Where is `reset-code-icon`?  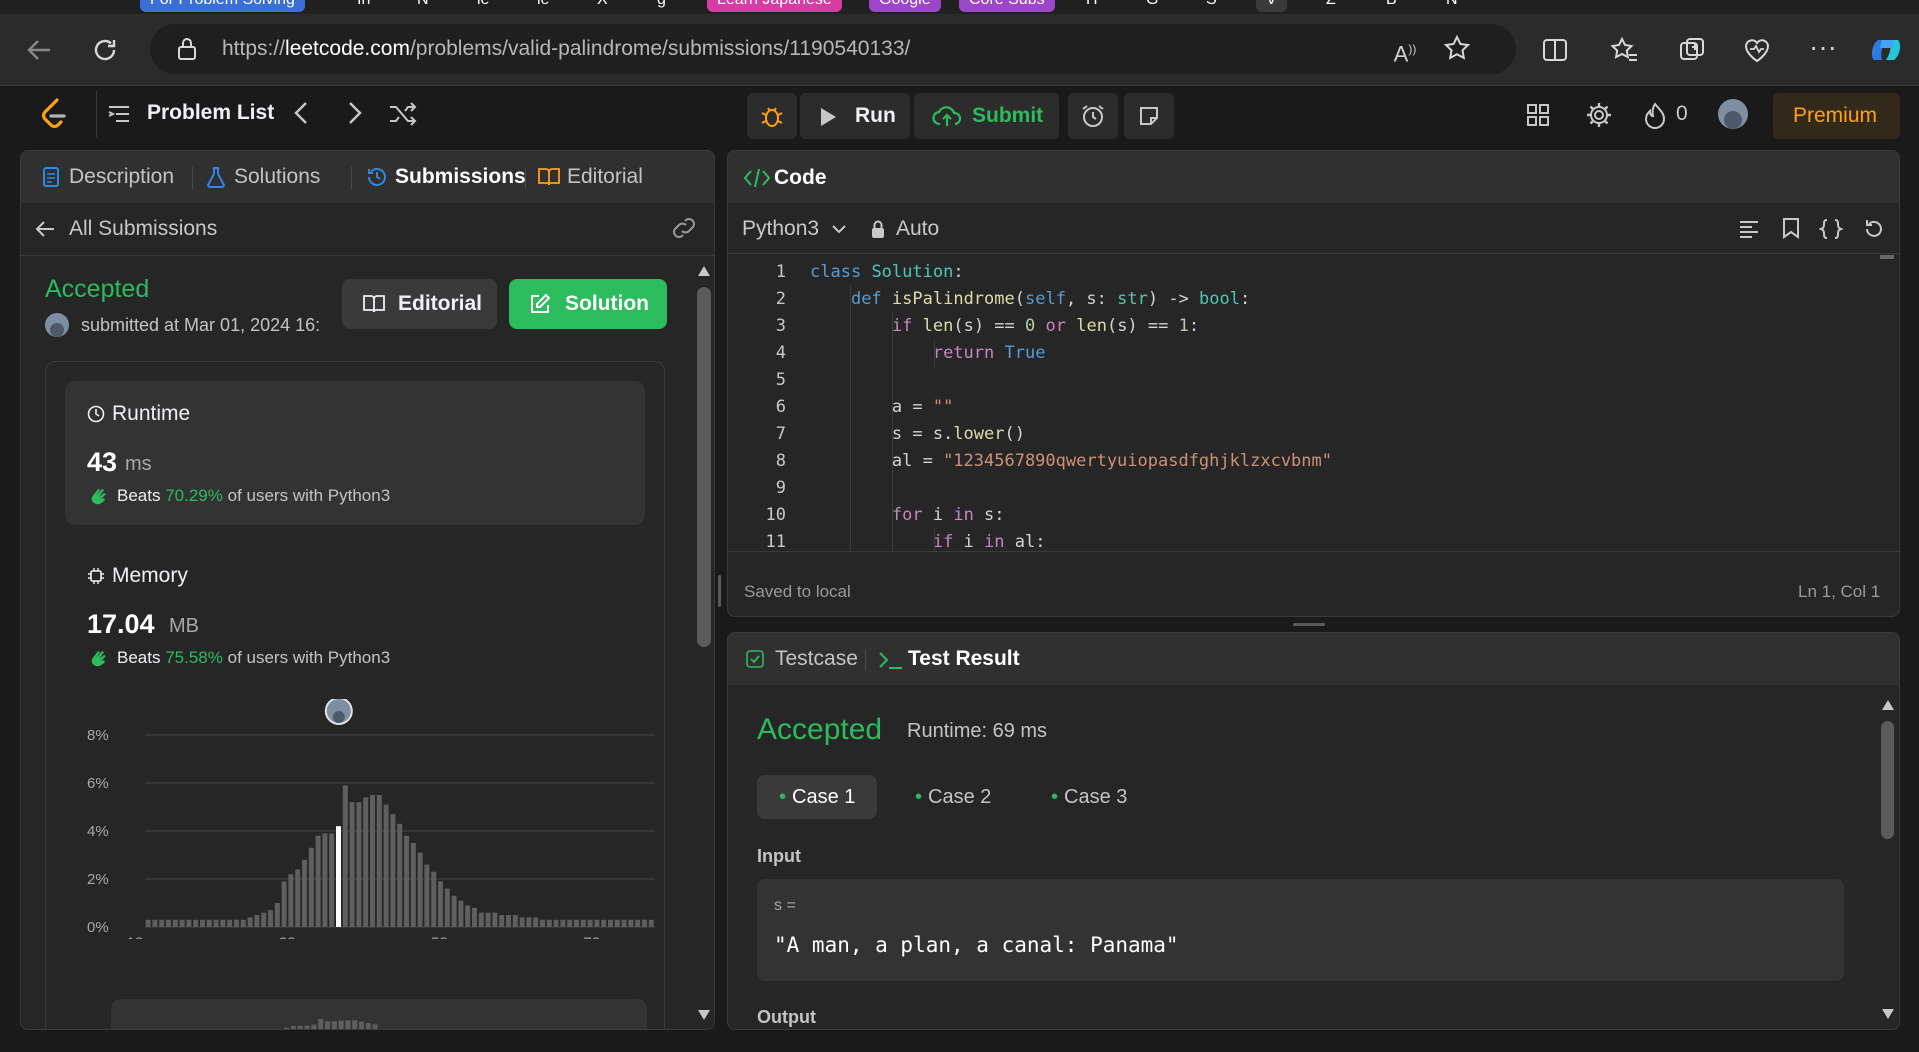 reset-code-icon is located at coordinates (1874, 229).